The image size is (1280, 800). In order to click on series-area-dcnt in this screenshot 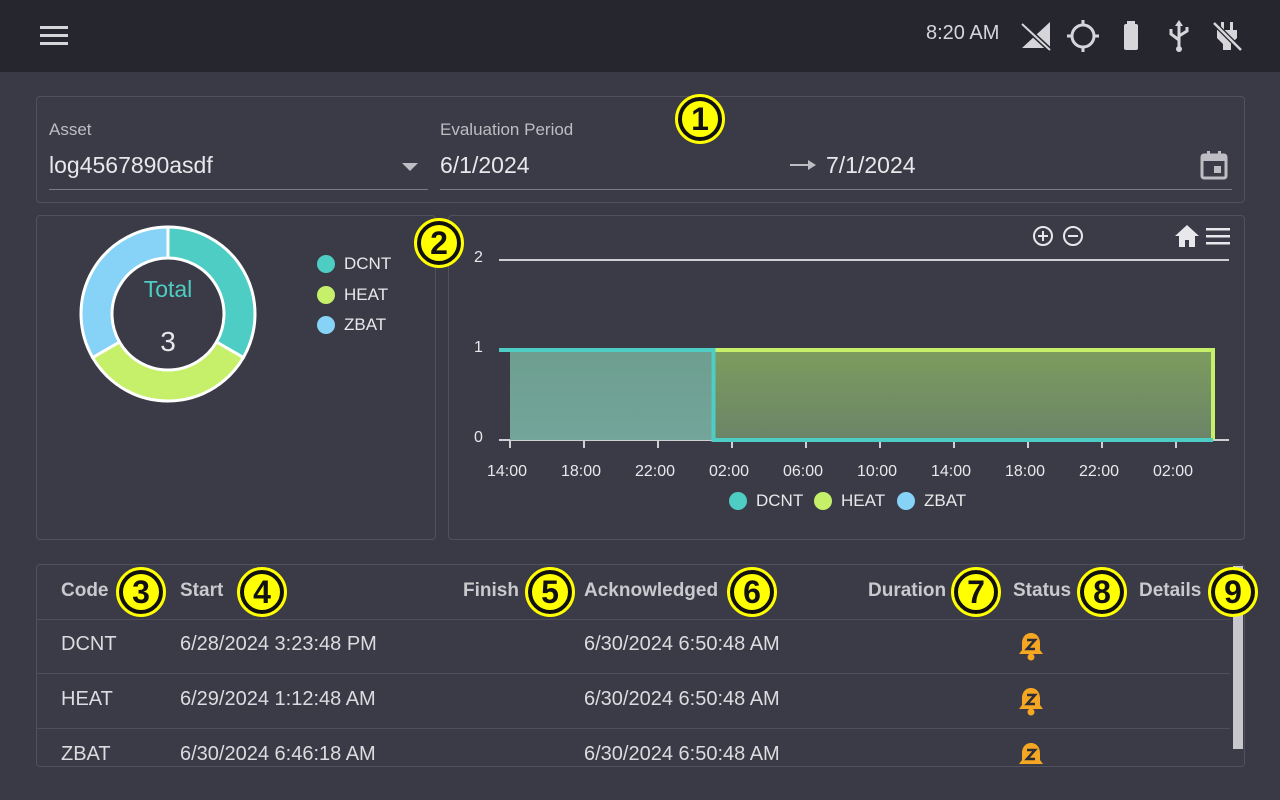, I will do `click(612, 395)`.